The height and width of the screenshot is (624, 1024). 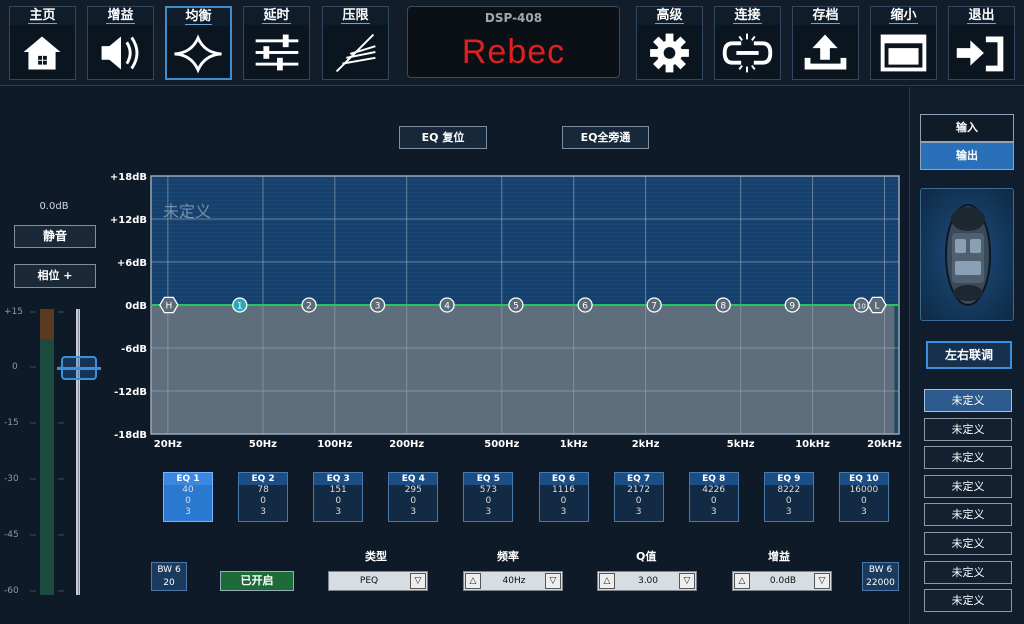 What do you see at coordinates (812, 444) in the screenshot?
I see `x-tick-label: 10kHz` at bounding box center [812, 444].